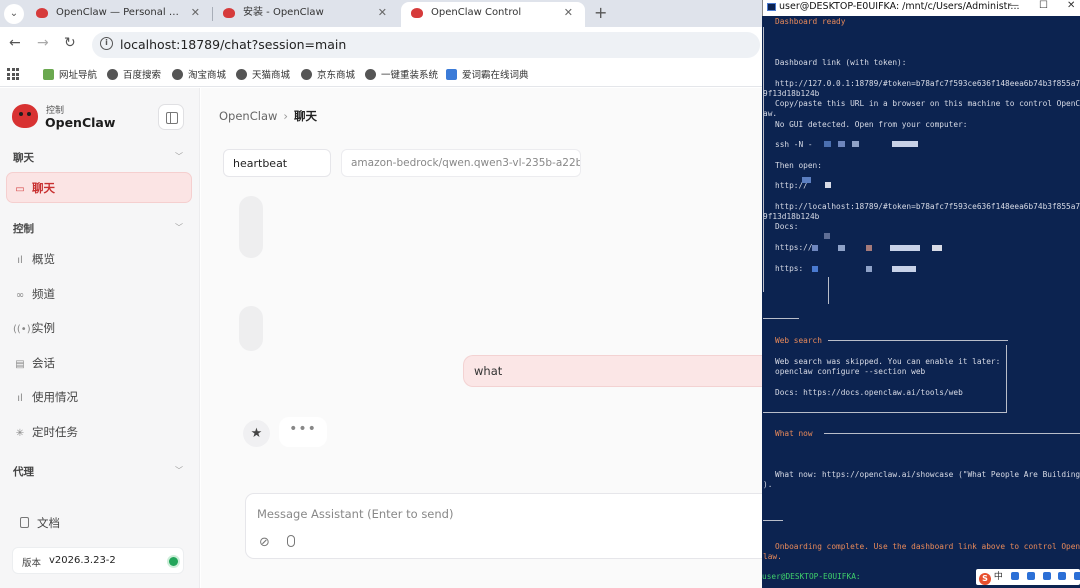 The height and width of the screenshot is (588, 1080). I want to click on browser-tab-2: 安装 - OpenClaw ✕, so click(306, 14).